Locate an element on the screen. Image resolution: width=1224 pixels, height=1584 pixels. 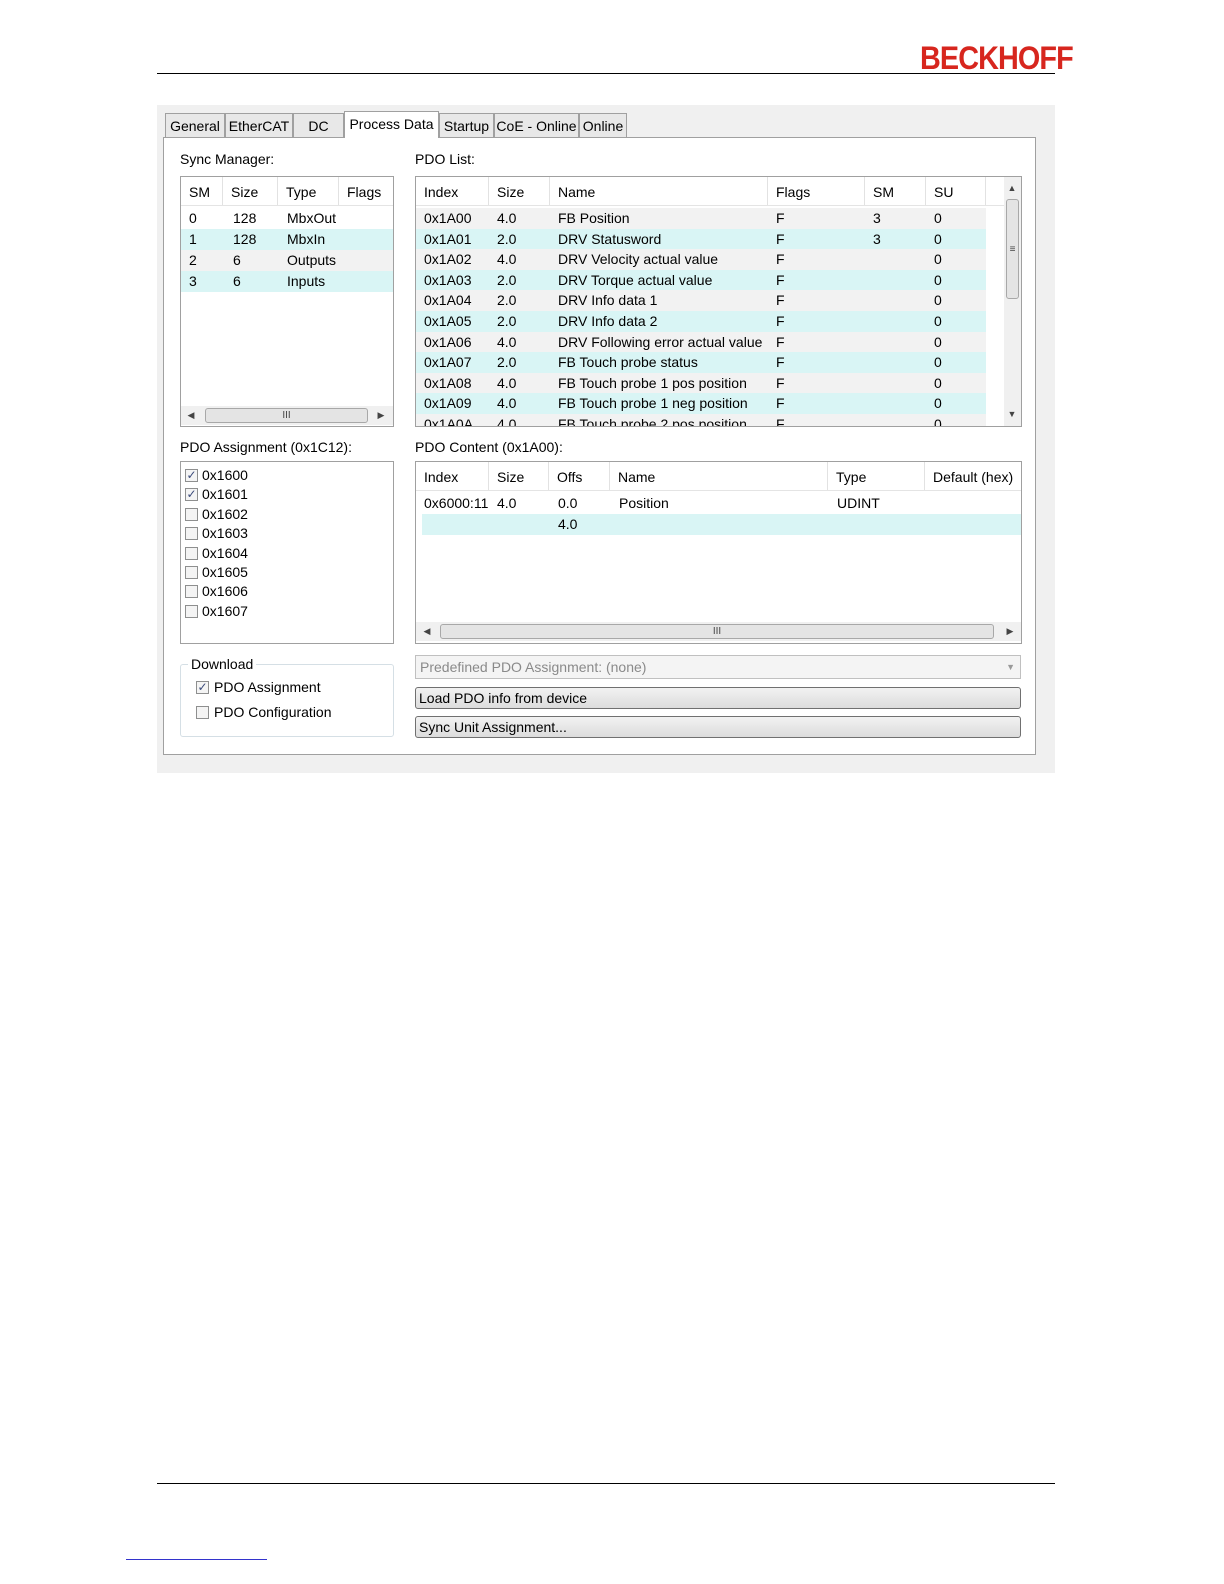
load-pdo-info-button: Load PDO info from device is located at coordinates (718, 698).